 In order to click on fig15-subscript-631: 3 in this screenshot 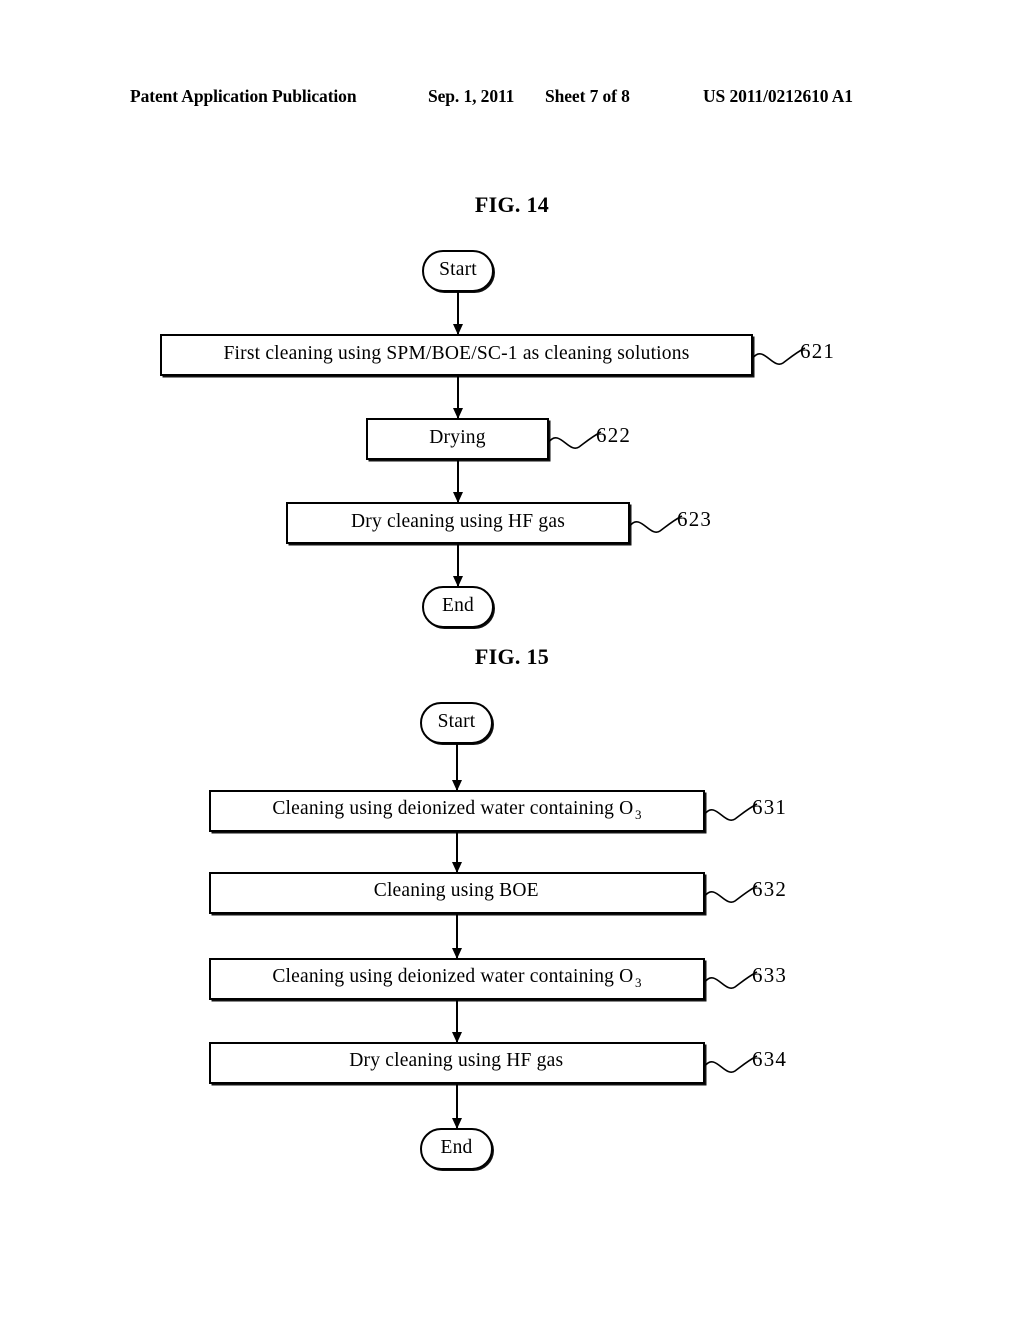, I will do `click(638, 814)`.